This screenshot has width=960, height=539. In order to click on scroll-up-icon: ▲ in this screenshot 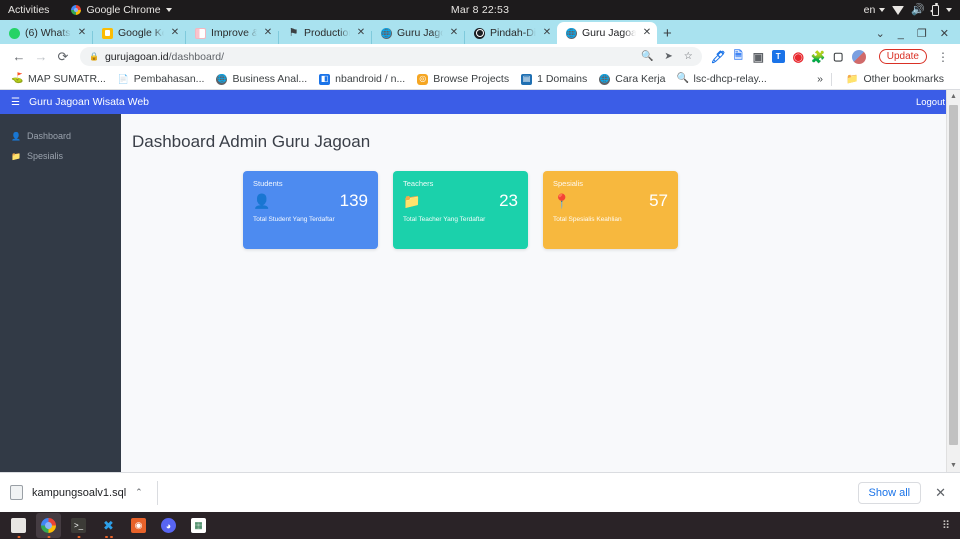, I will do `click(953, 96)`.